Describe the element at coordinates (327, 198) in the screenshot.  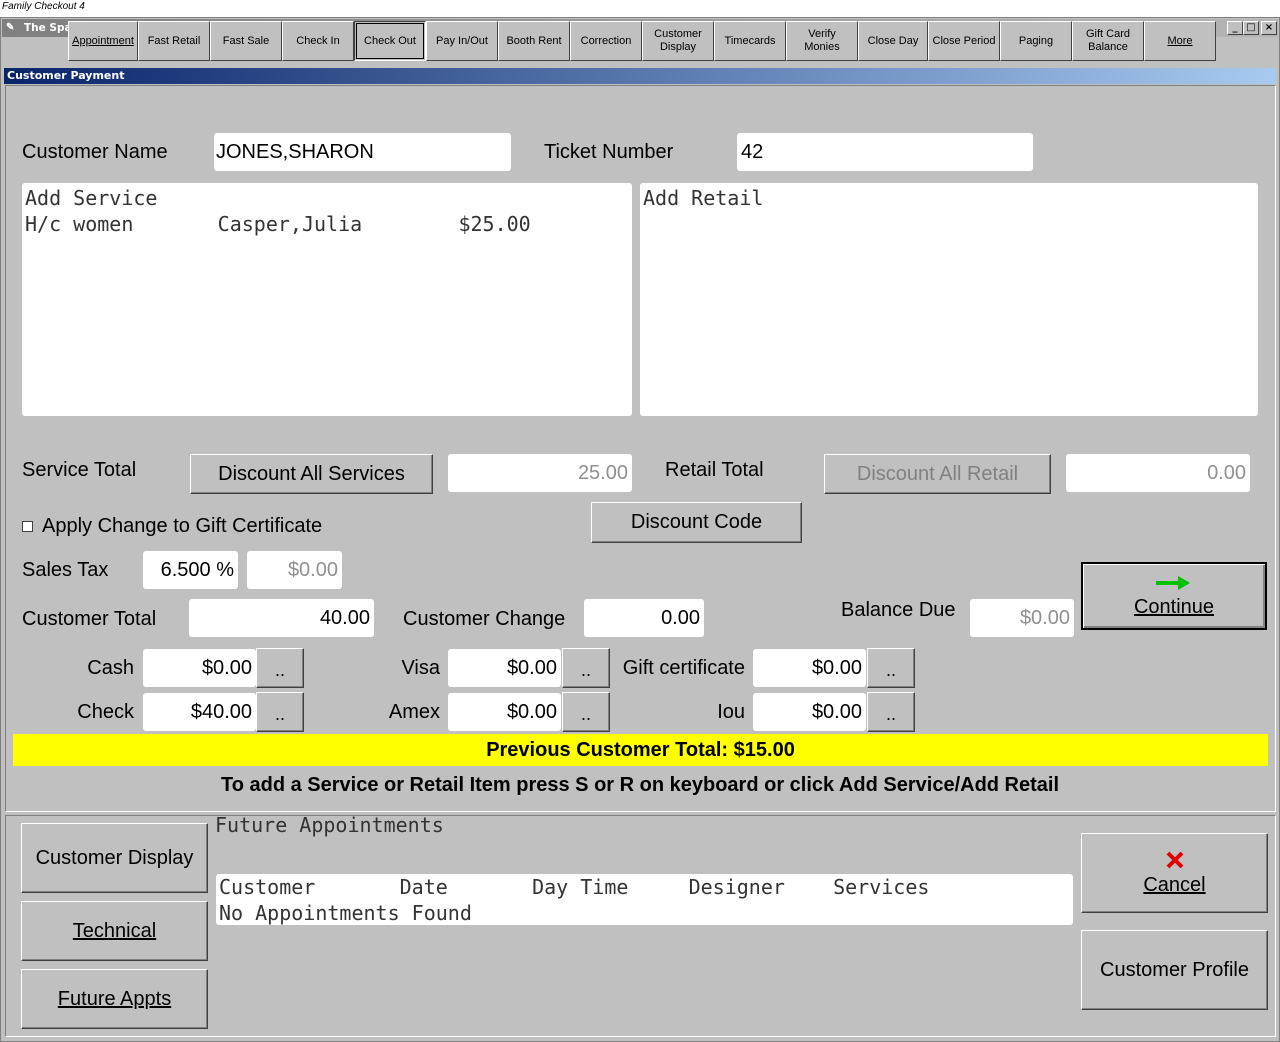
I see `add-service-header: Add Service` at that location.